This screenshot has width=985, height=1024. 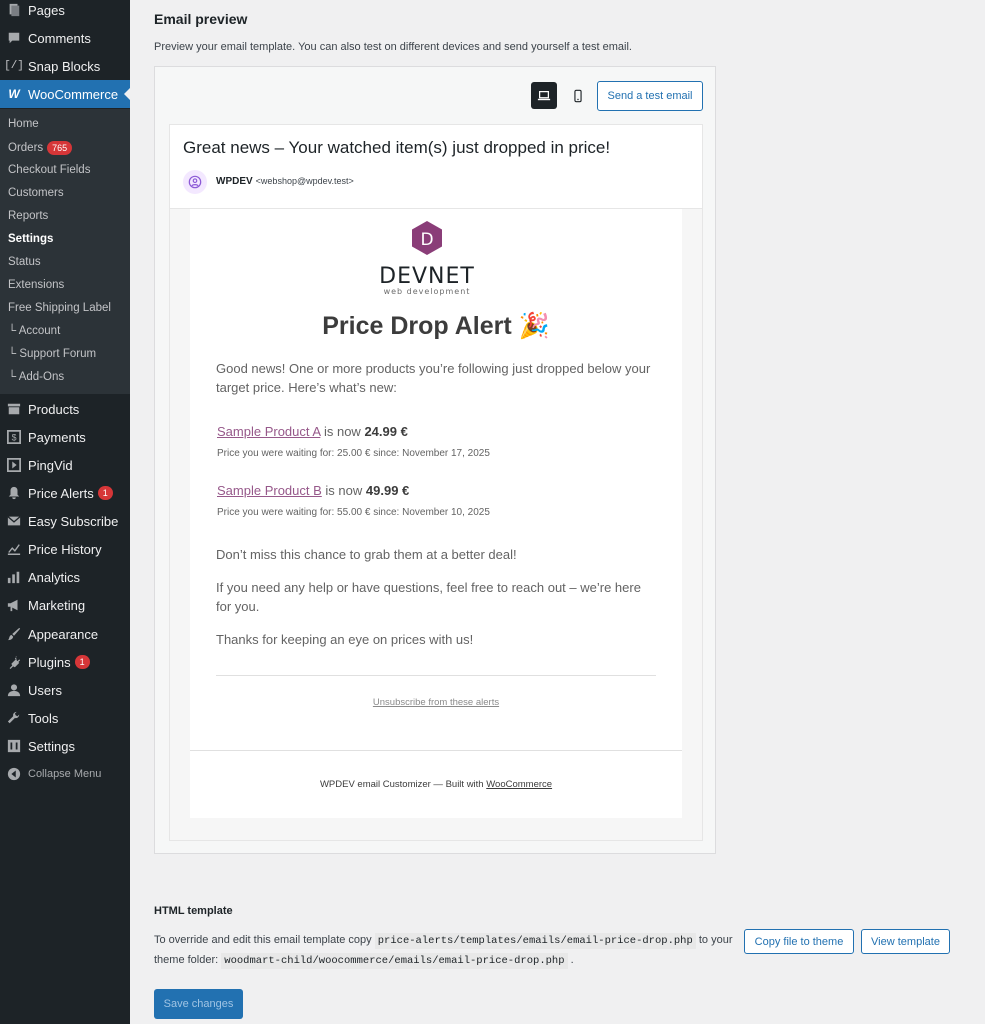 I want to click on submenu-customers: Customers, so click(x=36, y=193).